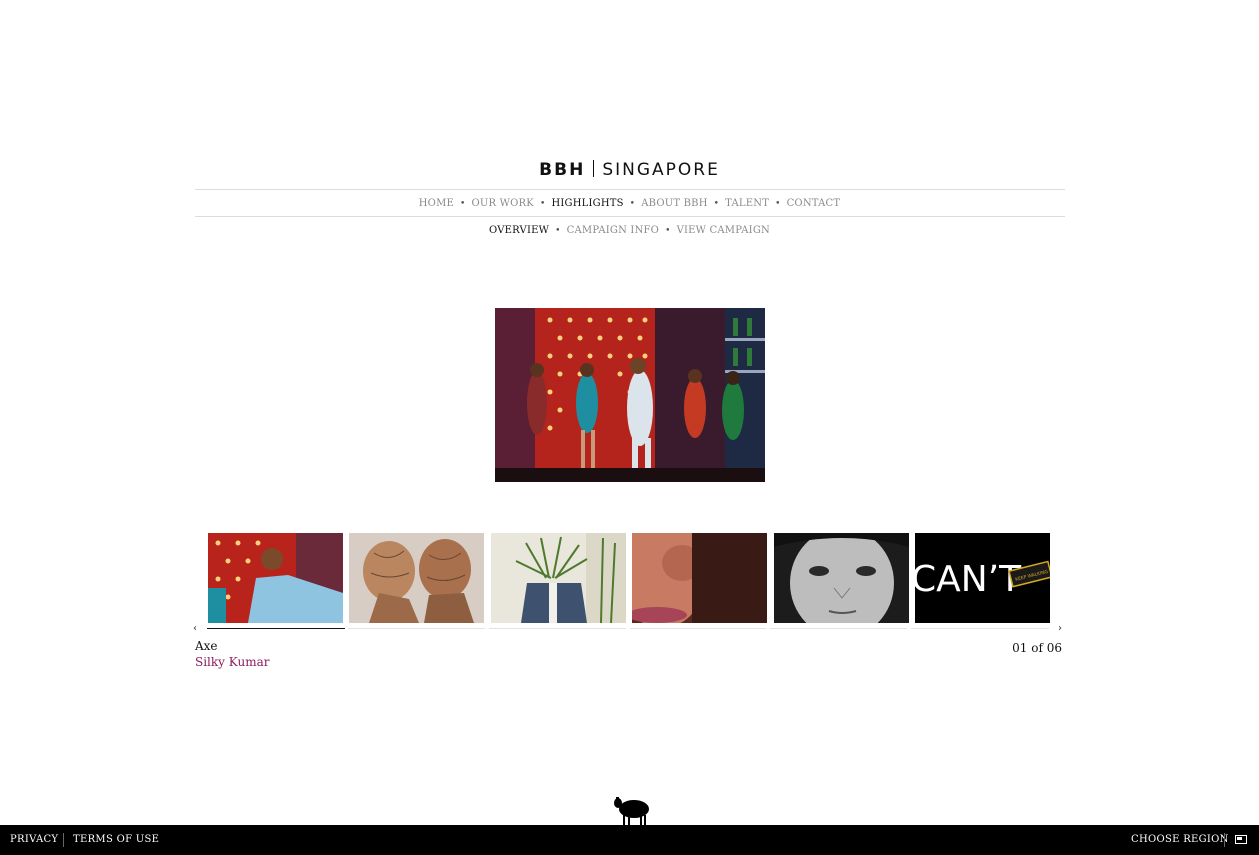 This screenshot has width=1259, height=855. I want to click on thumbnail-3-image, so click(558, 578).